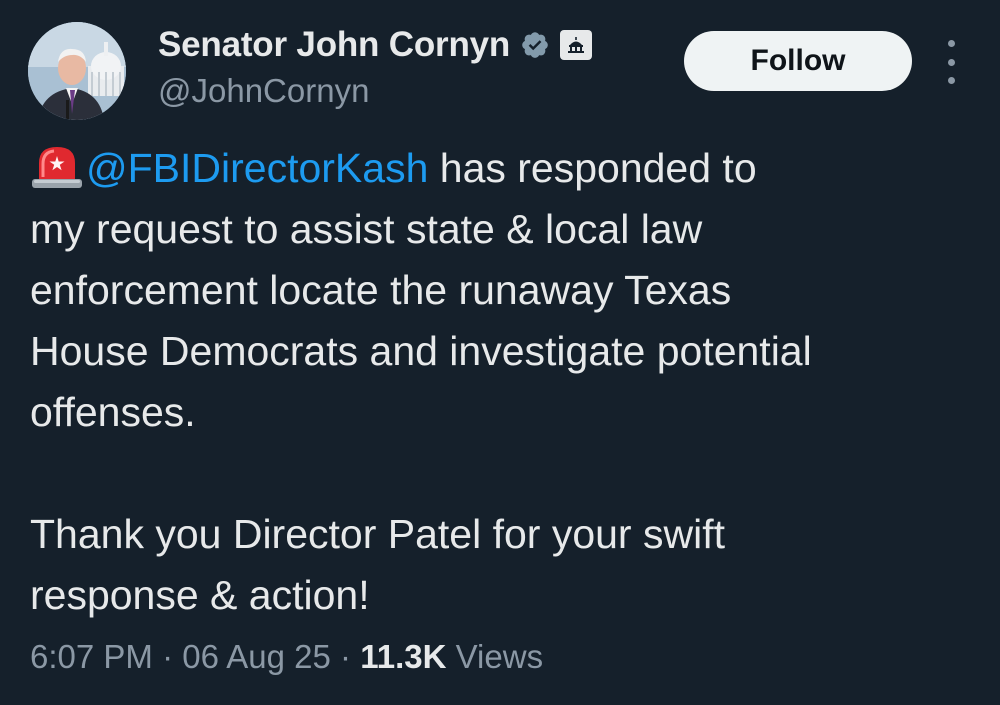 The image size is (1000, 705). I want to click on tweet-line-2: my request to assist state & local law, so click(366, 229).